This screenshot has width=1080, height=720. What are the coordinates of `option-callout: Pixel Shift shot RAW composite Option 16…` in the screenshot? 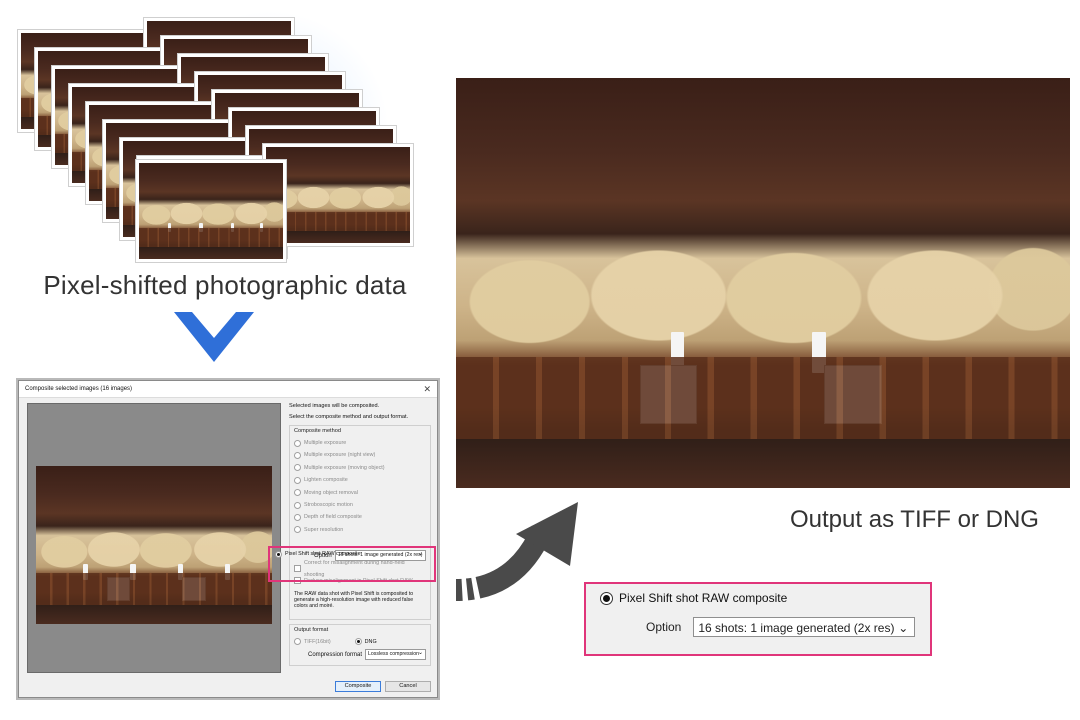 It's located at (758, 619).